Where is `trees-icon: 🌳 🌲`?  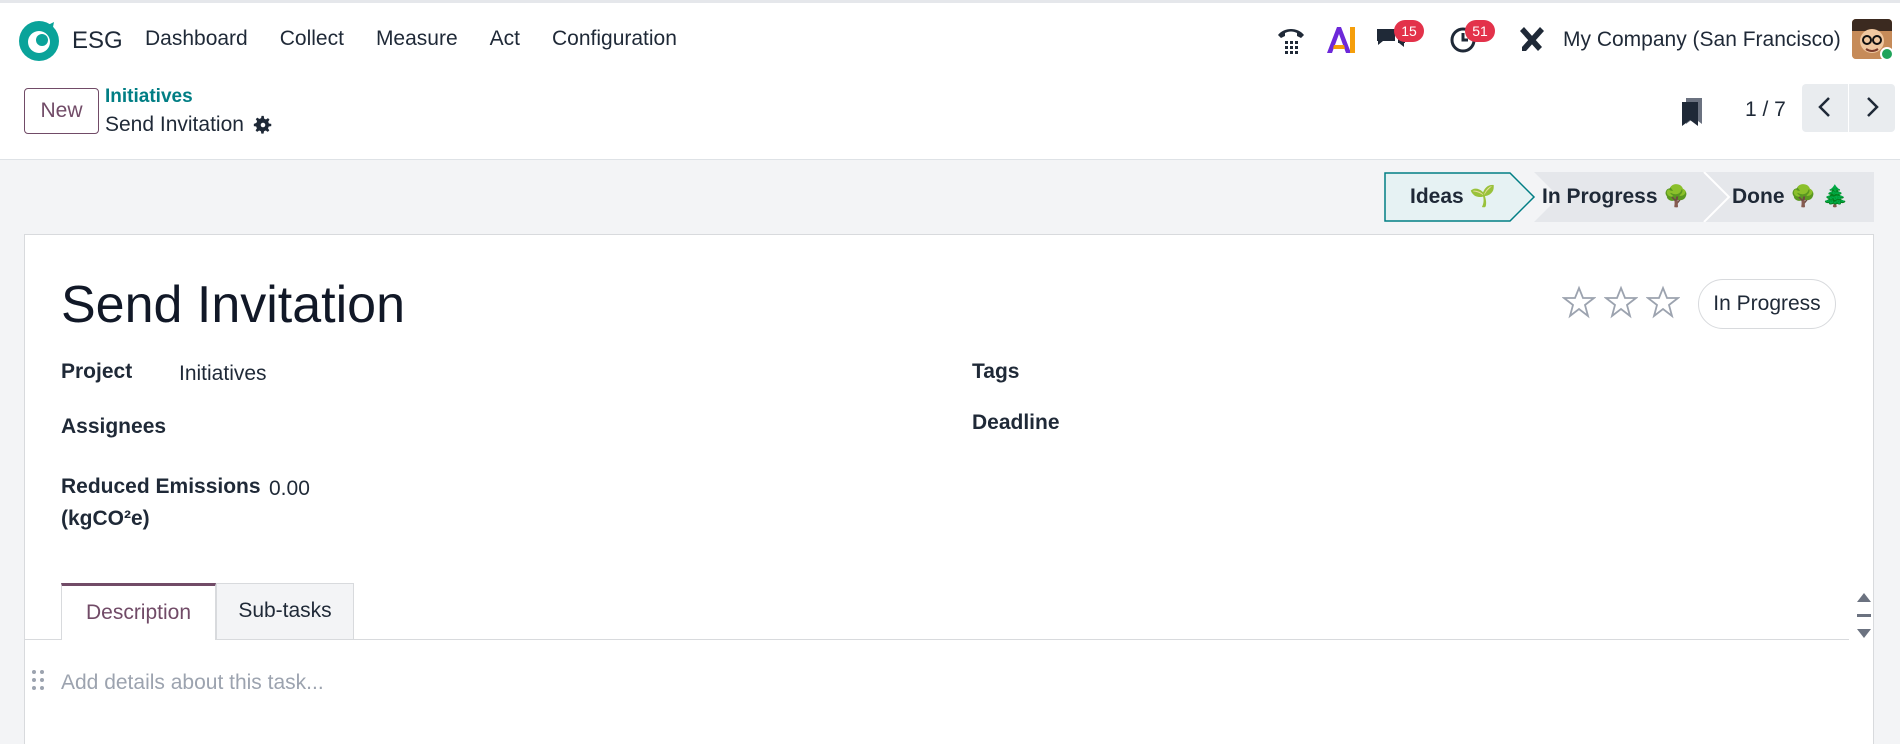
trees-icon: 🌳 🌲 is located at coordinates (1819, 196).